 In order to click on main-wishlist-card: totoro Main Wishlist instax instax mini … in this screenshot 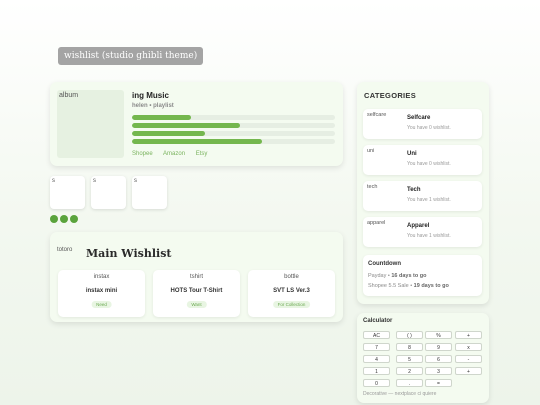, I will do `click(196, 277)`.